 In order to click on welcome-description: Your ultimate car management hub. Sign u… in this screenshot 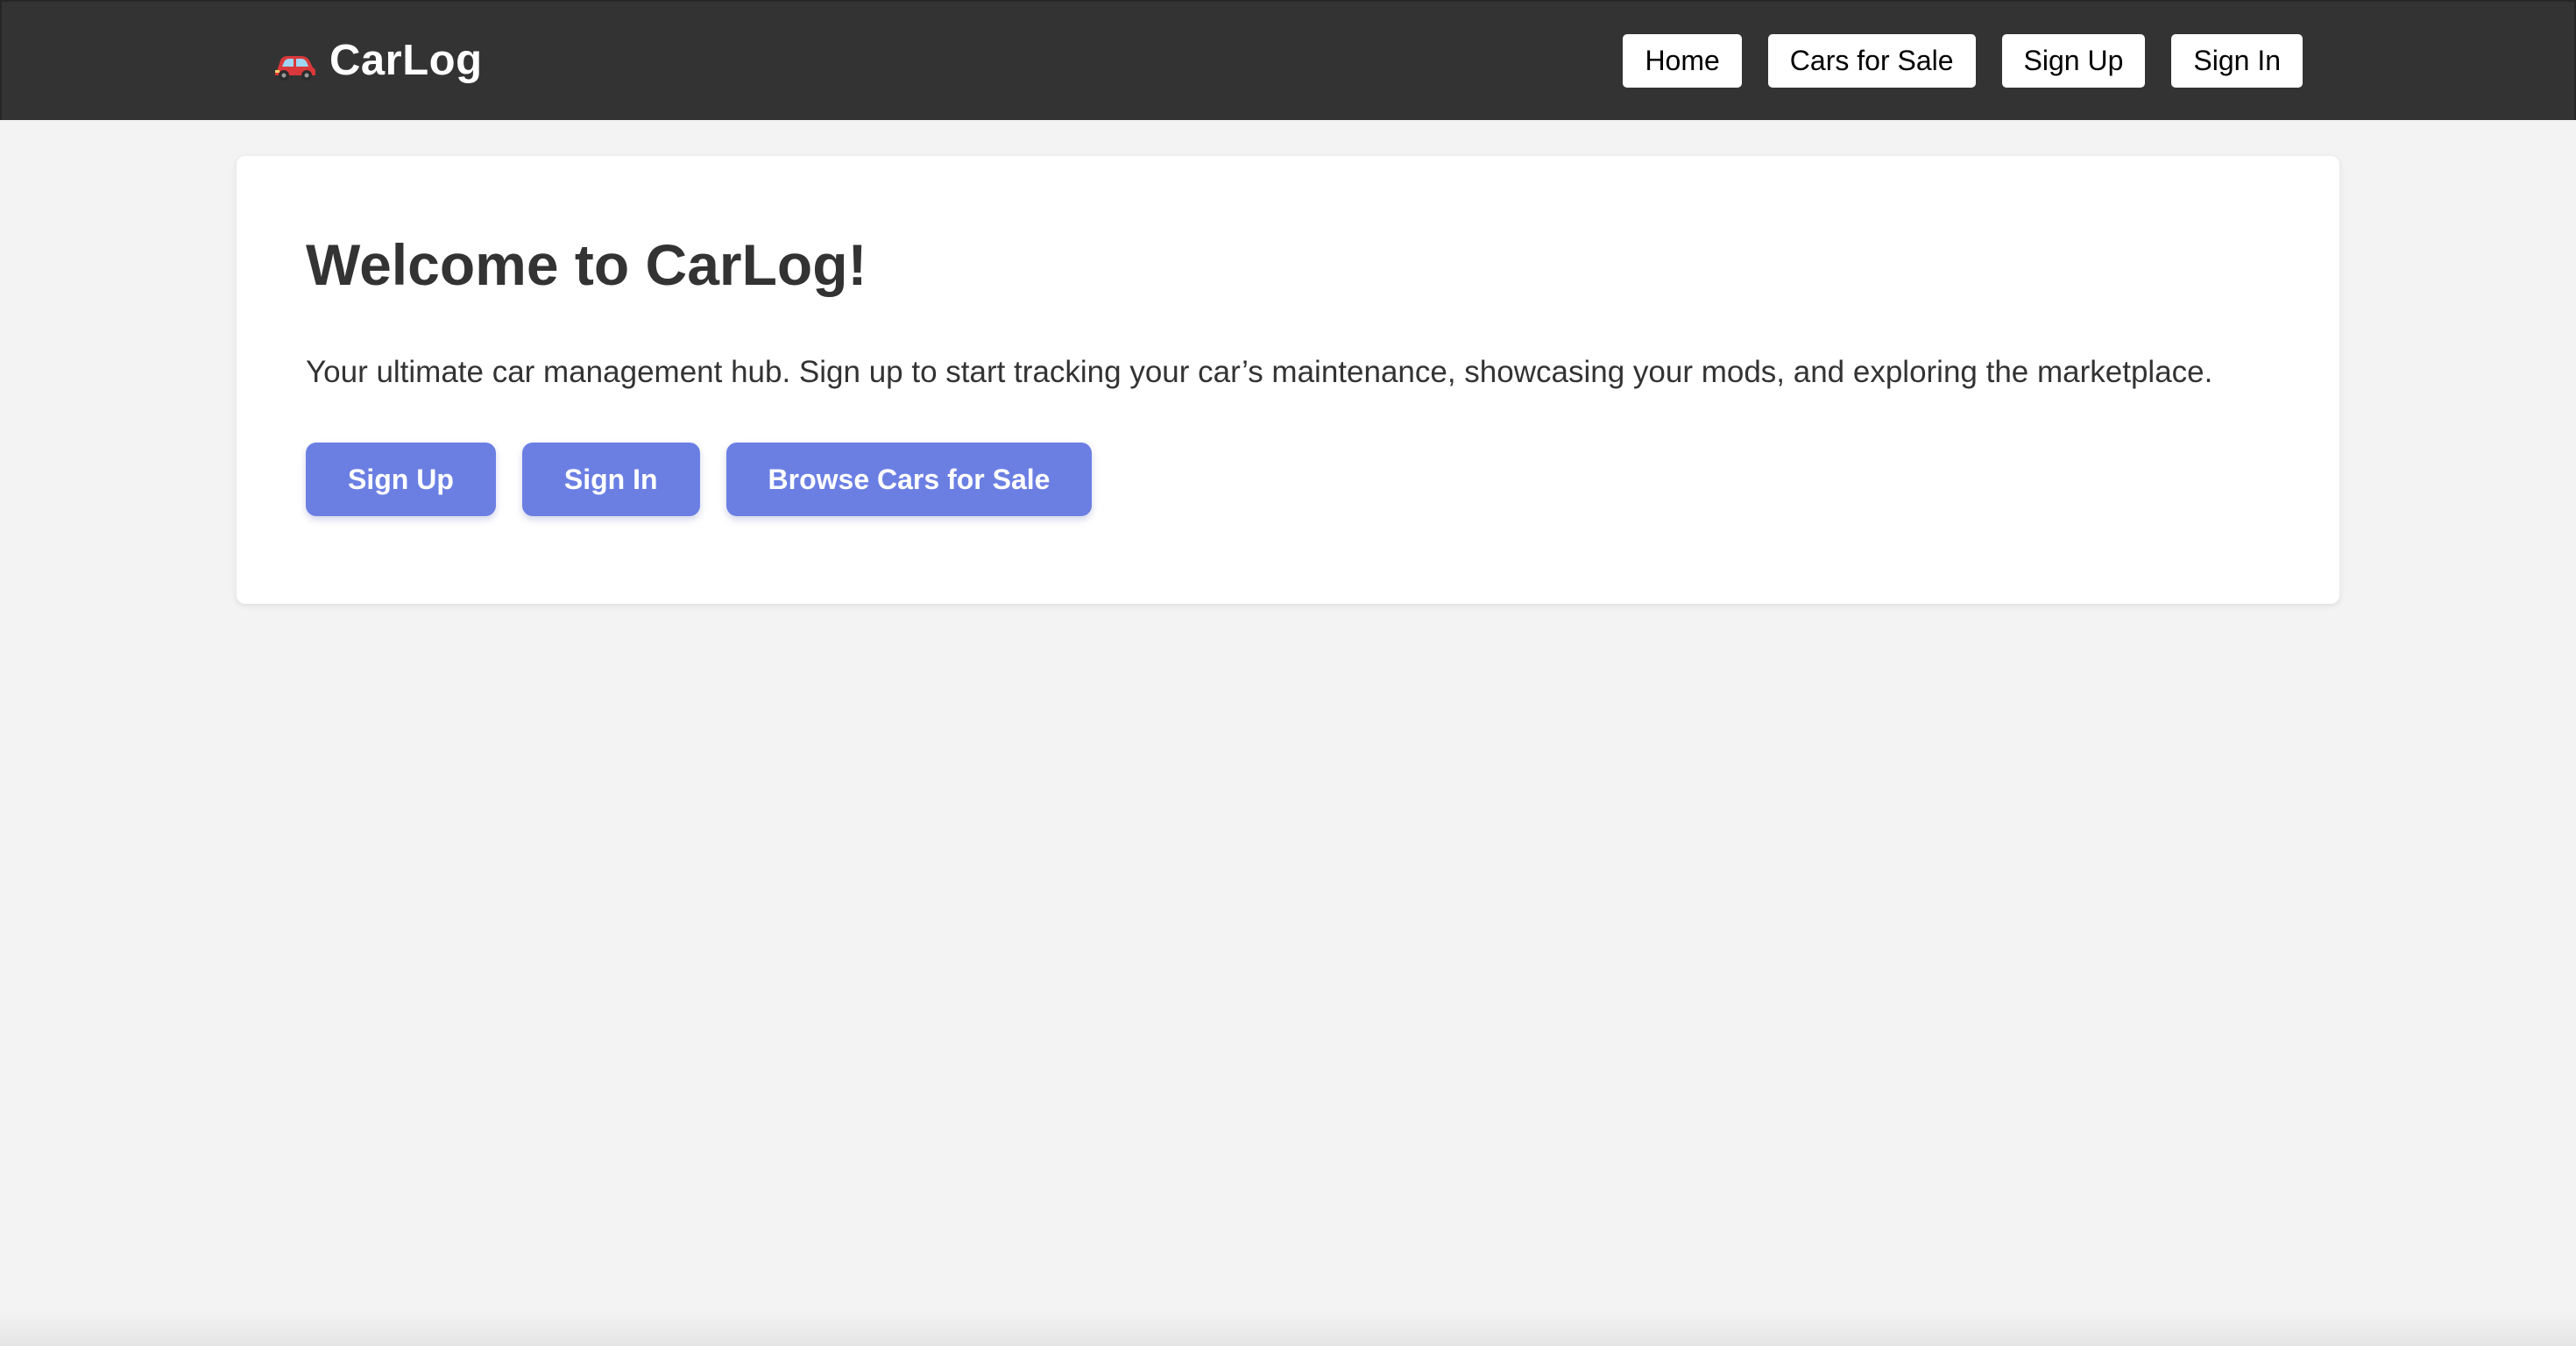, I will do `click(1259, 372)`.